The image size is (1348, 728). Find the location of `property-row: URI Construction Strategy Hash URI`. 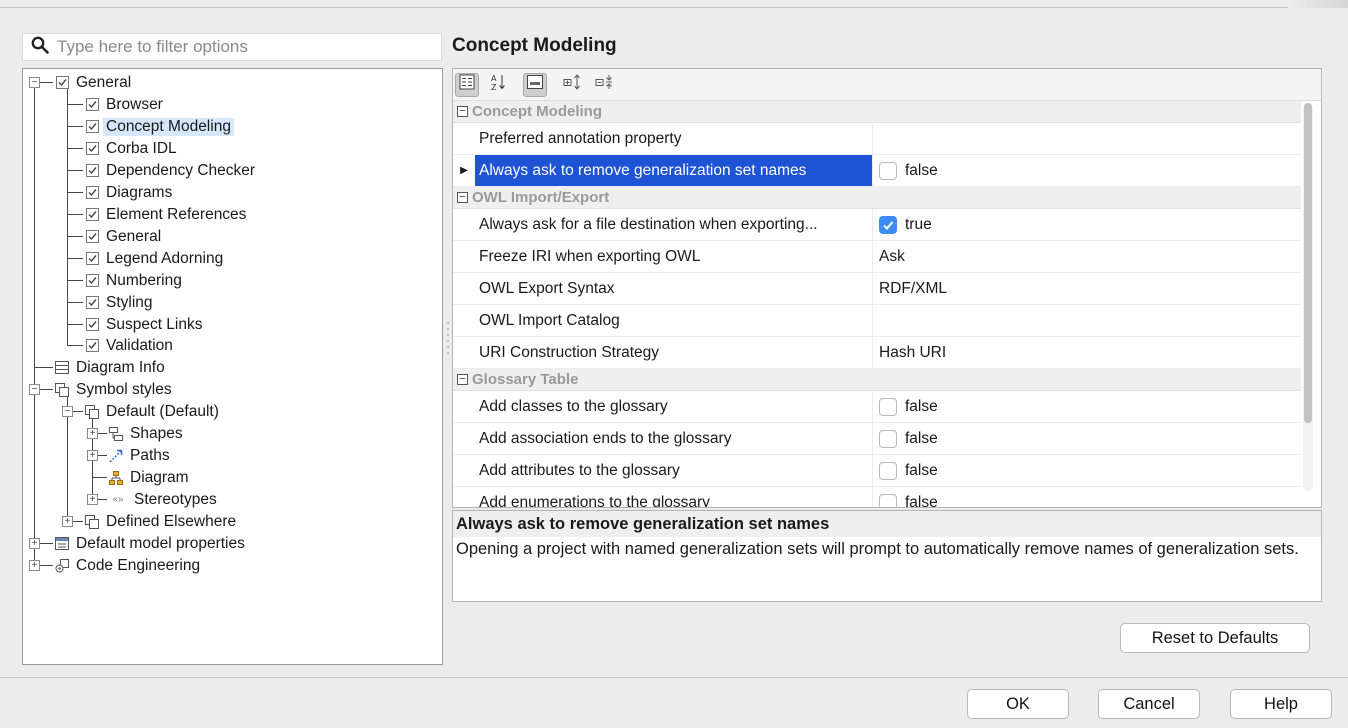

property-row: URI Construction Strategy Hash URI is located at coordinates (877, 353).